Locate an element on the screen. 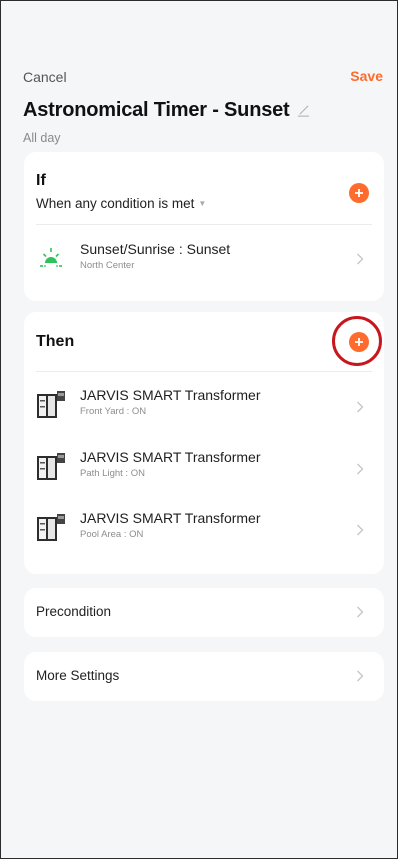 The height and width of the screenshot is (859, 398). page-title: Astronomical Timer - Sunset is located at coordinates (156, 110).